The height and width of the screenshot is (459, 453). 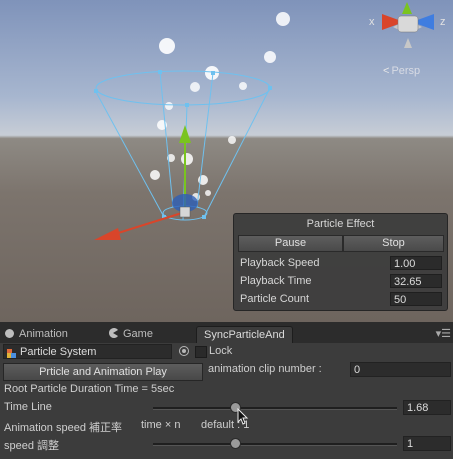 I want to click on transform-gizmo, so click(x=146, y=182).